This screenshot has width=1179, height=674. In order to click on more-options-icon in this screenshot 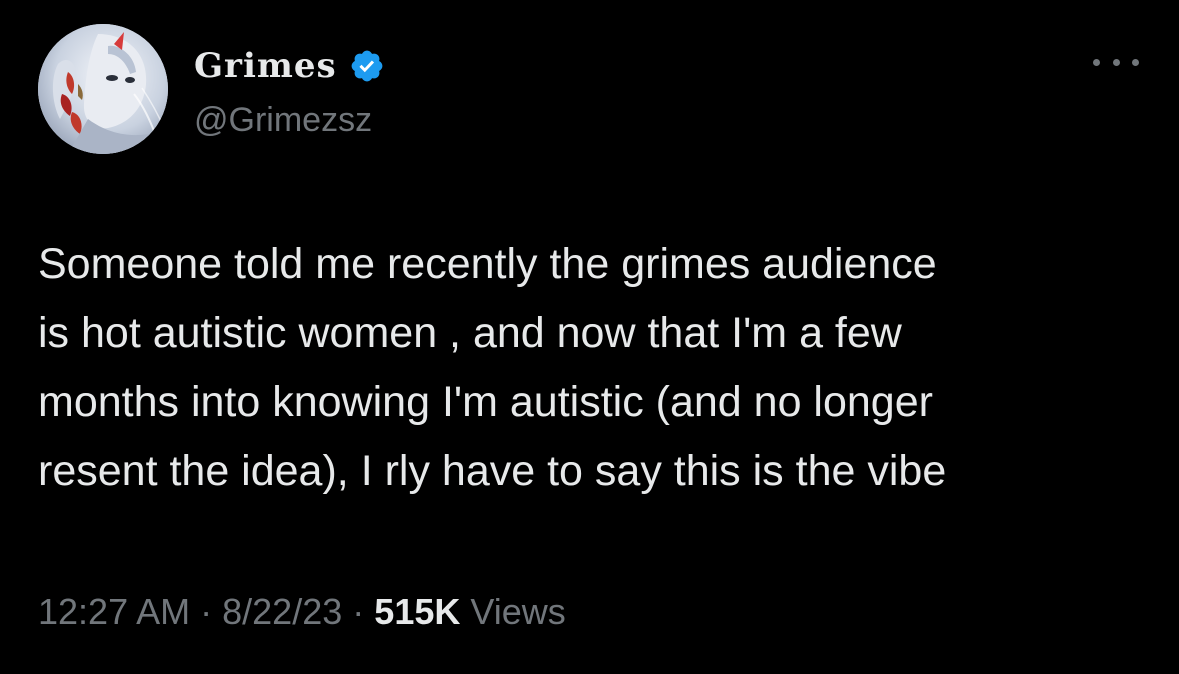, I will do `click(1116, 62)`.